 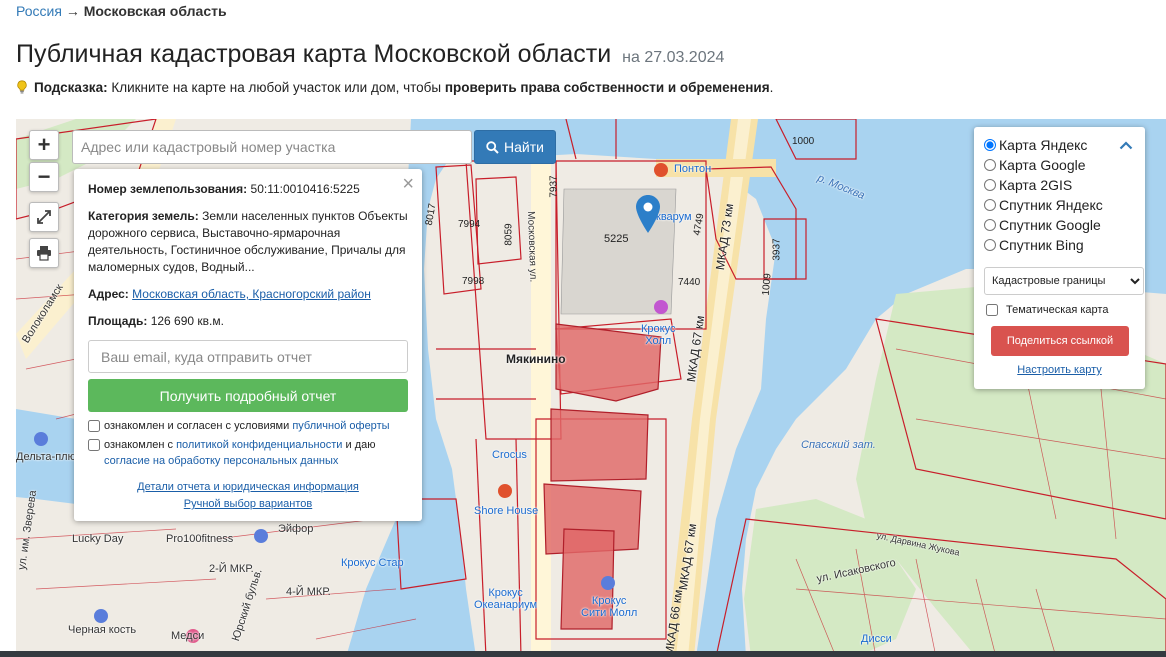 What do you see at coordinates (1059, 185) in the screenshot?
I see `layer-option-2gis-map: Карта 2GIS` at bounding box center [1059, 185].